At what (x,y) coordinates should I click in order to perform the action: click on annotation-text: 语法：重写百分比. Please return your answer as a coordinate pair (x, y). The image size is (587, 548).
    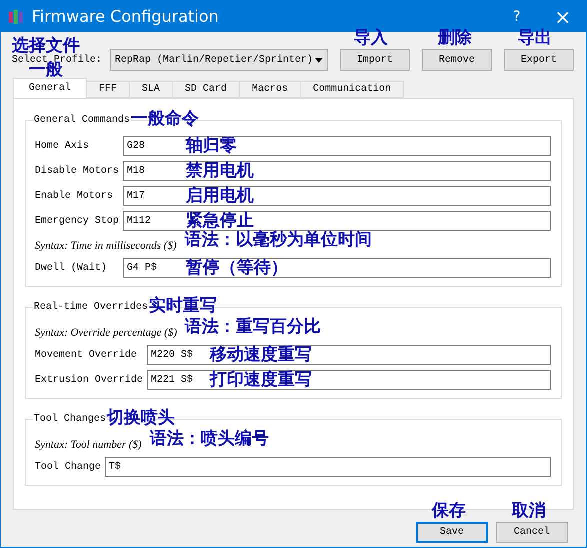
    Looking at the image, I should click on (253, 327).